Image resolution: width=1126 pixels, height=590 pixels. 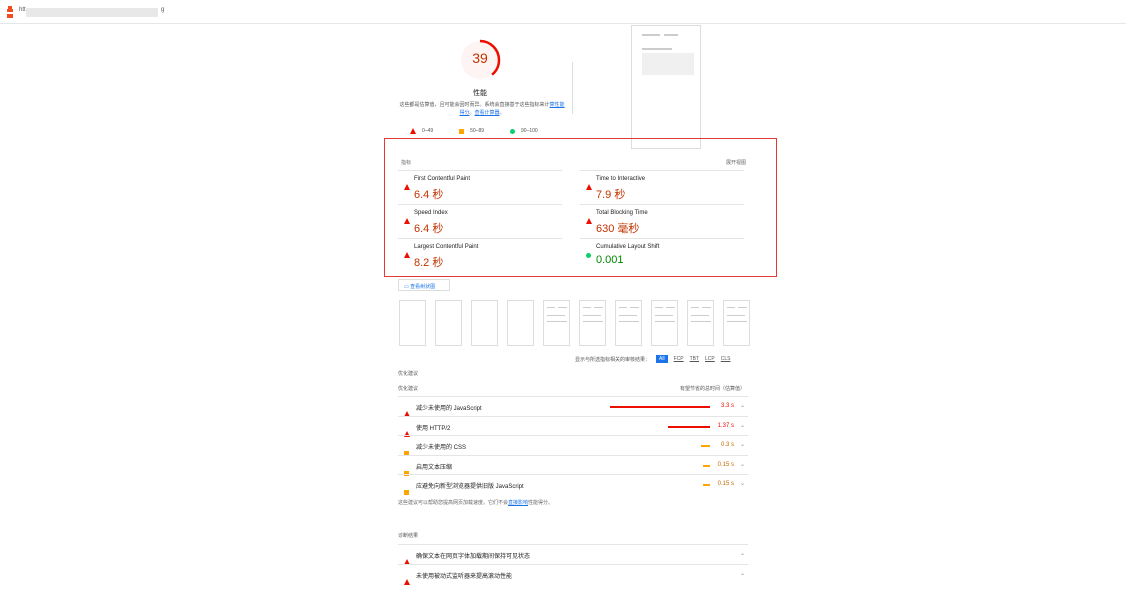 I want to click on metric-item: Largest Contentful Paint 8.2 秒, so click(x=480, y=253).